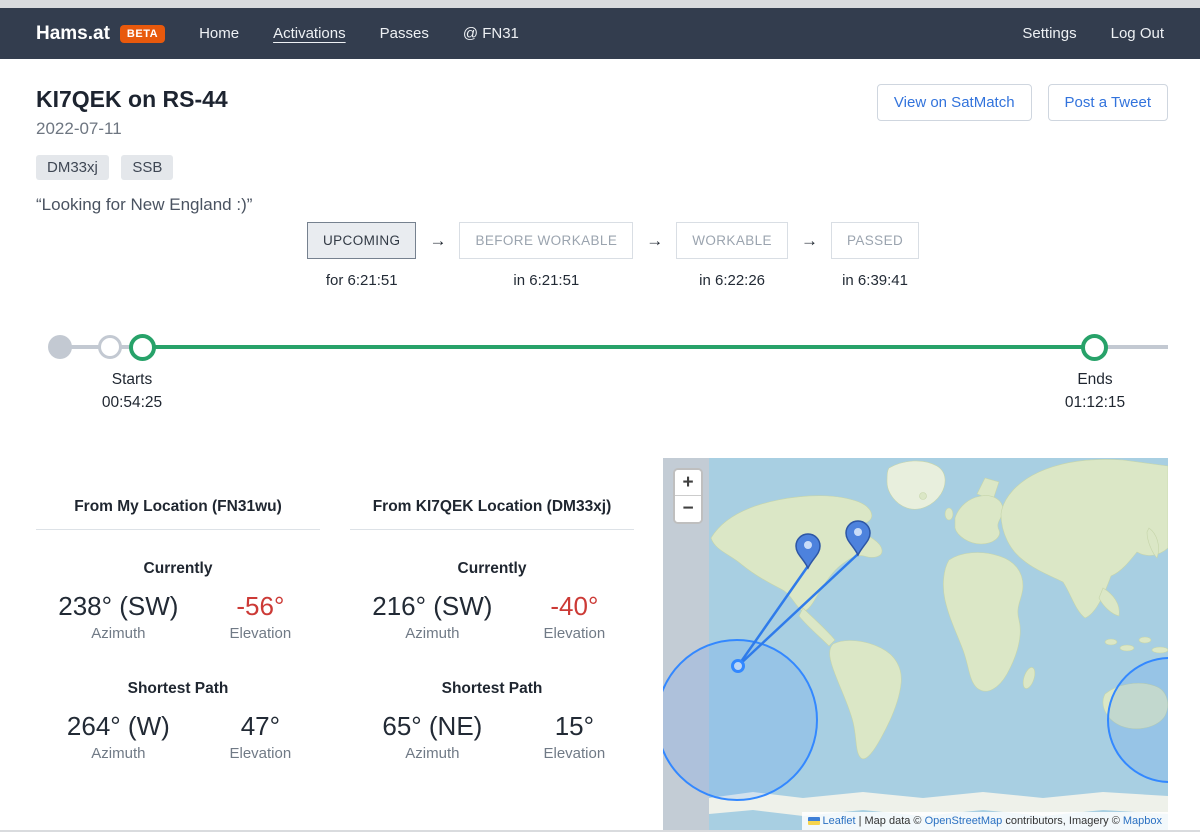 The height and width of the screenshot is (832, 1200). I want to click on ukraine-flag-icon, so click(813, 821).